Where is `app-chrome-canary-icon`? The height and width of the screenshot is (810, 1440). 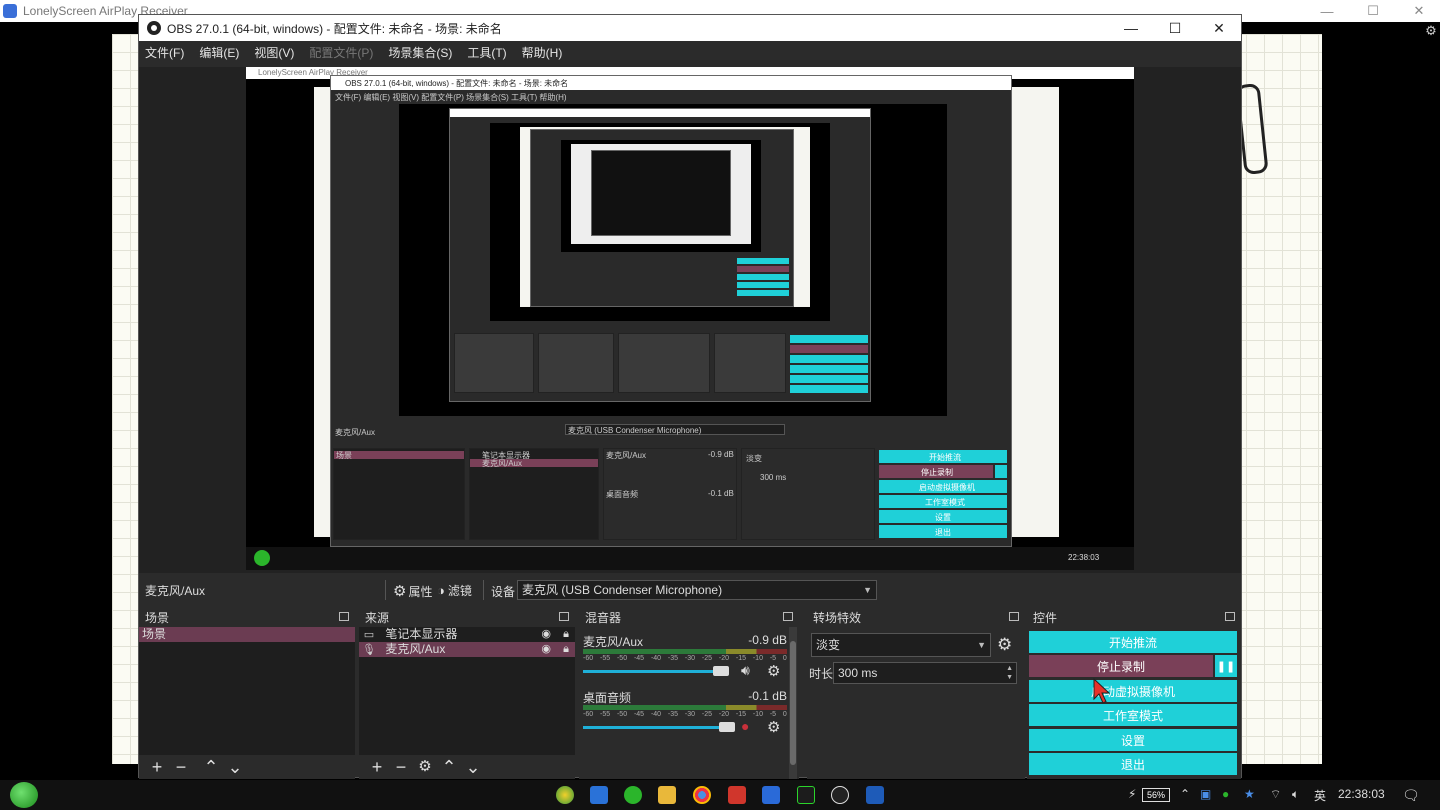 app-chrome-canary-icon is located at coordinates (565, 795).